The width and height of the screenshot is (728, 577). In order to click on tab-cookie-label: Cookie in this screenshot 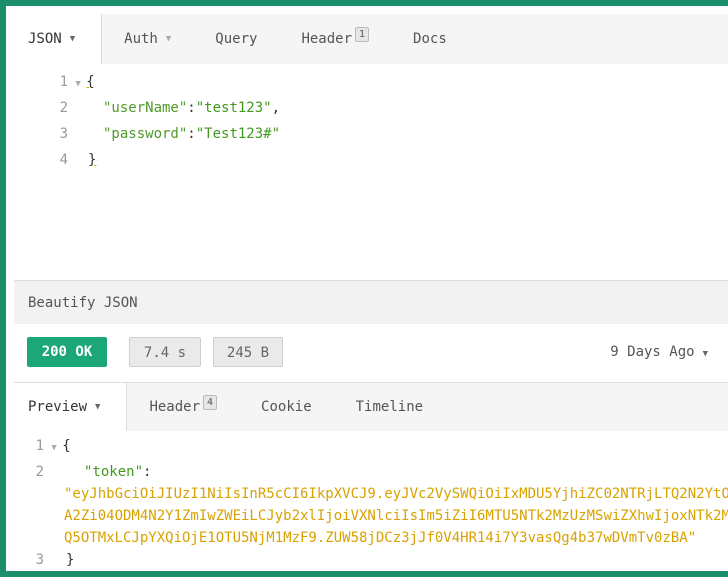, I will do `click(286, 407)`.